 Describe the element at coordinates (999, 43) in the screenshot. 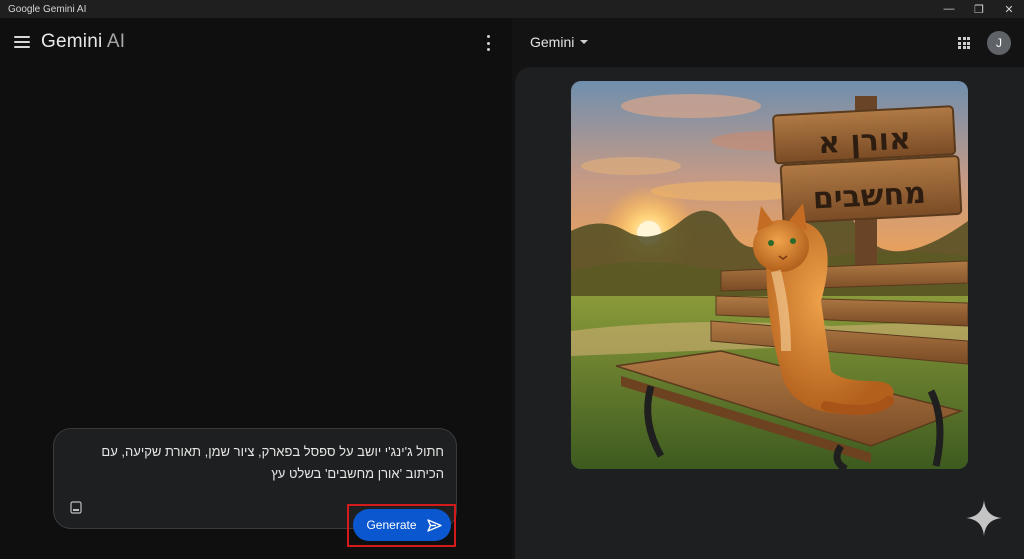

I see `avatar: J` at that location.